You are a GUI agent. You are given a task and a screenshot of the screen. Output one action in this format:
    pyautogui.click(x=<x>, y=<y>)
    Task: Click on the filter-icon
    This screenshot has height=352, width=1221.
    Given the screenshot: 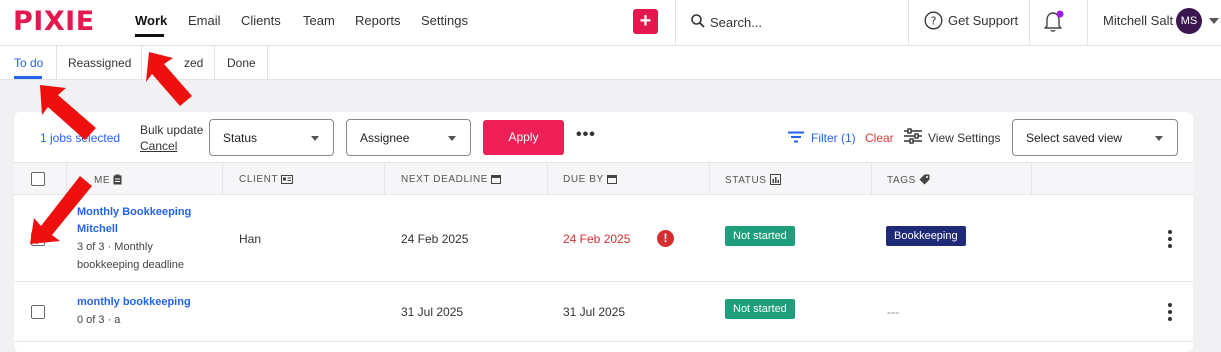 What is the action you would take?
    pyautogui.click(x=796, y=137)
    